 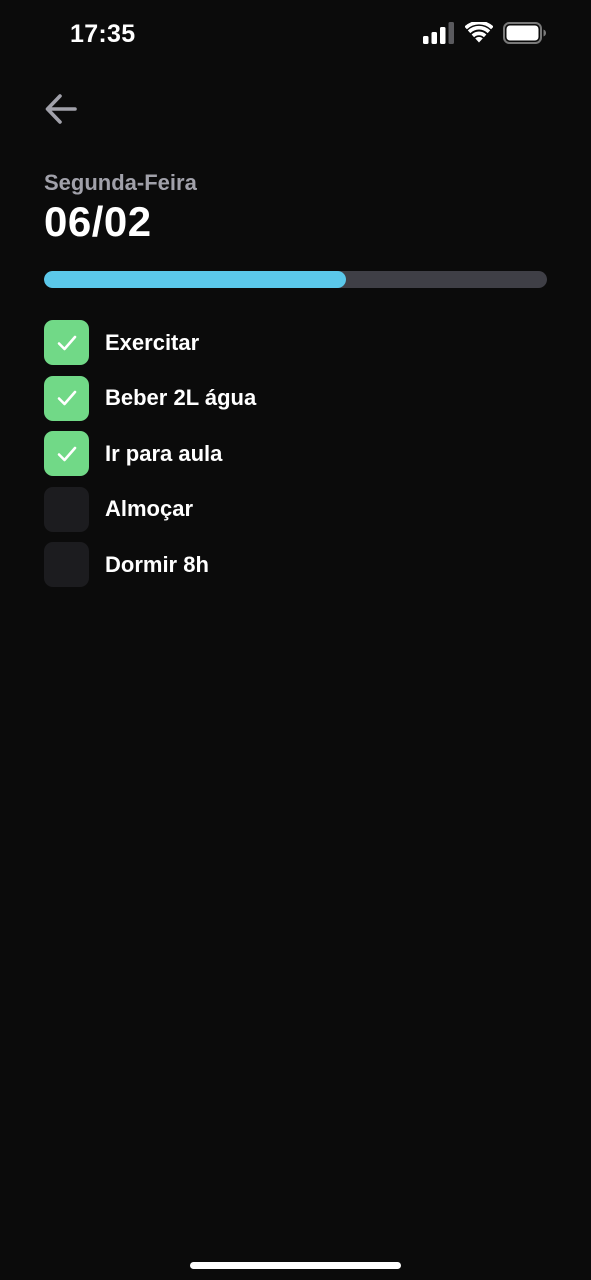 I want to click on back-button, so click(x=67, y=111).